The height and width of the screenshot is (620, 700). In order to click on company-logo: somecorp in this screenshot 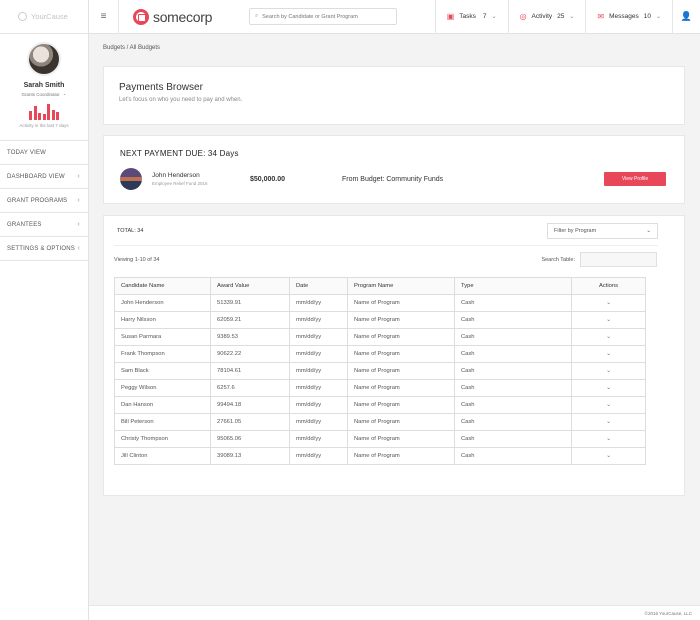, I will do `click(179, 16)`.